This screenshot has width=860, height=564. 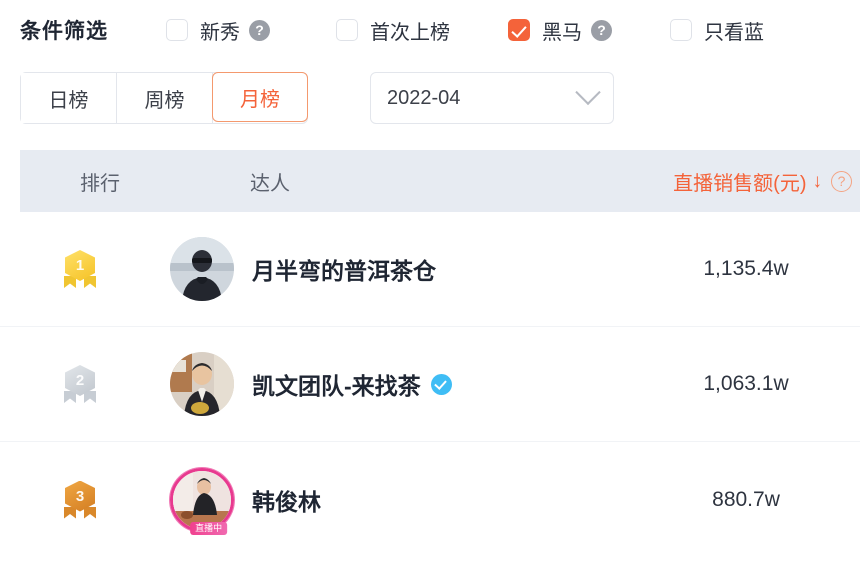 What do you see at coordinates (424, 97) in the screenshot?
I see `date-select-value: 2022-04` at bounding box center [424, 97].